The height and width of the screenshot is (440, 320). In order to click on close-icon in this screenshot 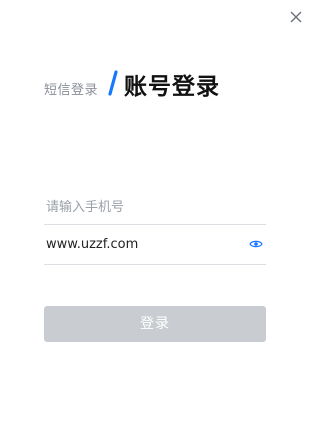, I will do `click(296, 17)`.